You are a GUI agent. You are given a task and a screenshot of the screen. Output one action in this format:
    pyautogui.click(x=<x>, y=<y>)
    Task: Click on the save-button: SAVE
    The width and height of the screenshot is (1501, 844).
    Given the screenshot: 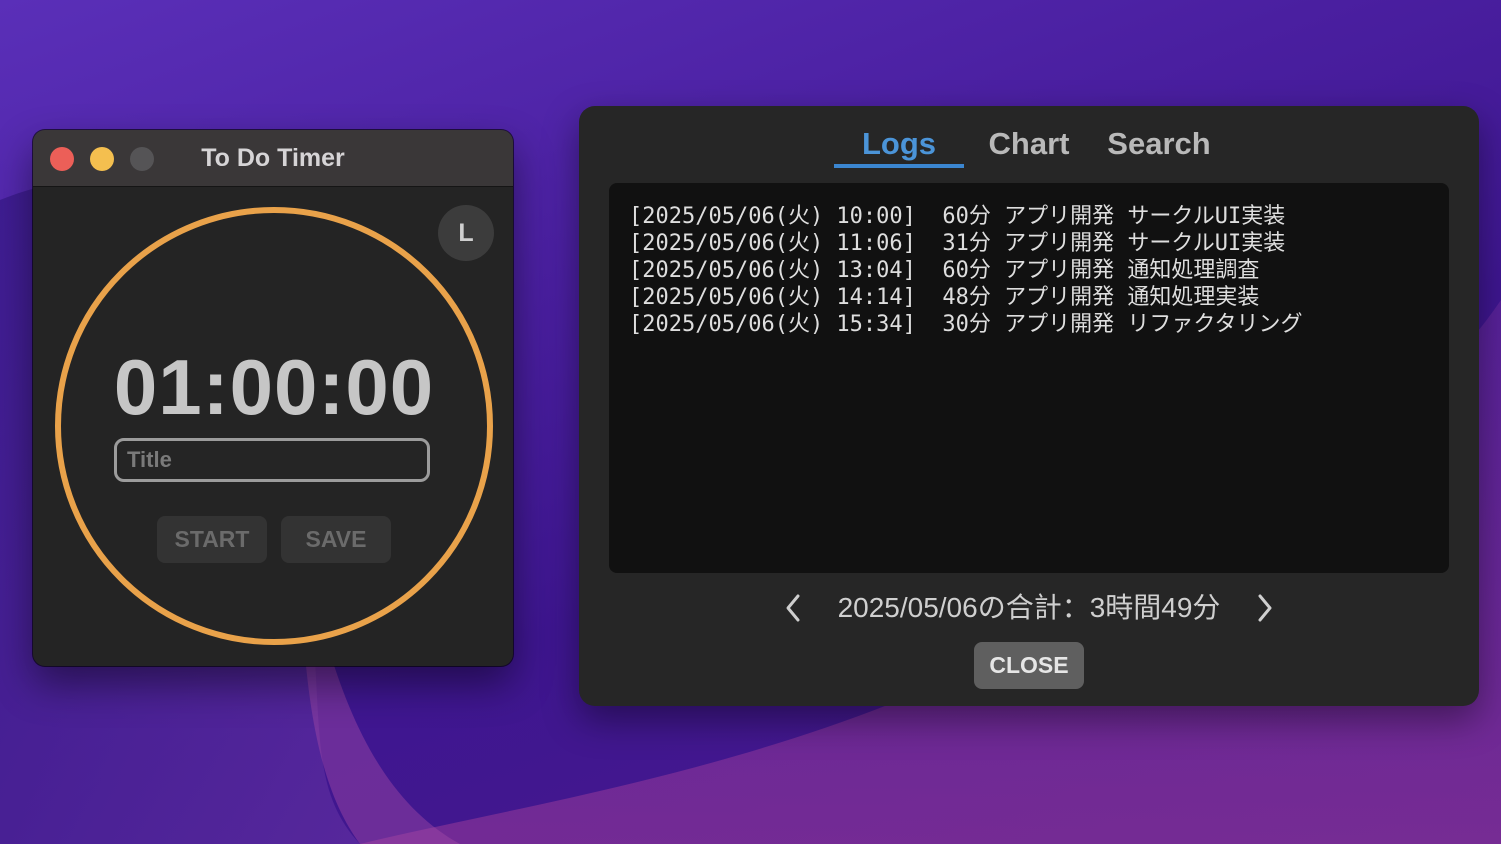 What is the action you would take?
    pyautogui.click(x=336, y=539)
    